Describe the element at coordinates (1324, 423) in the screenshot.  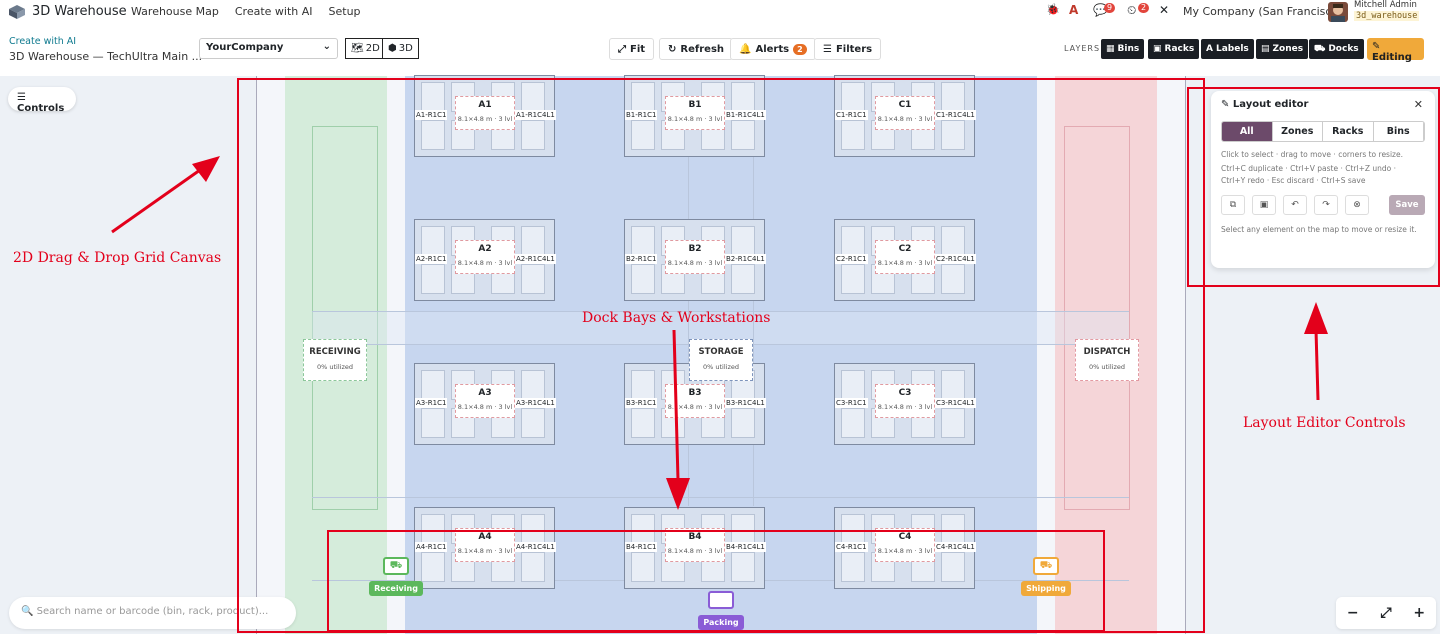
I see `annotation-editor: Layout Editor Controls` at that location.